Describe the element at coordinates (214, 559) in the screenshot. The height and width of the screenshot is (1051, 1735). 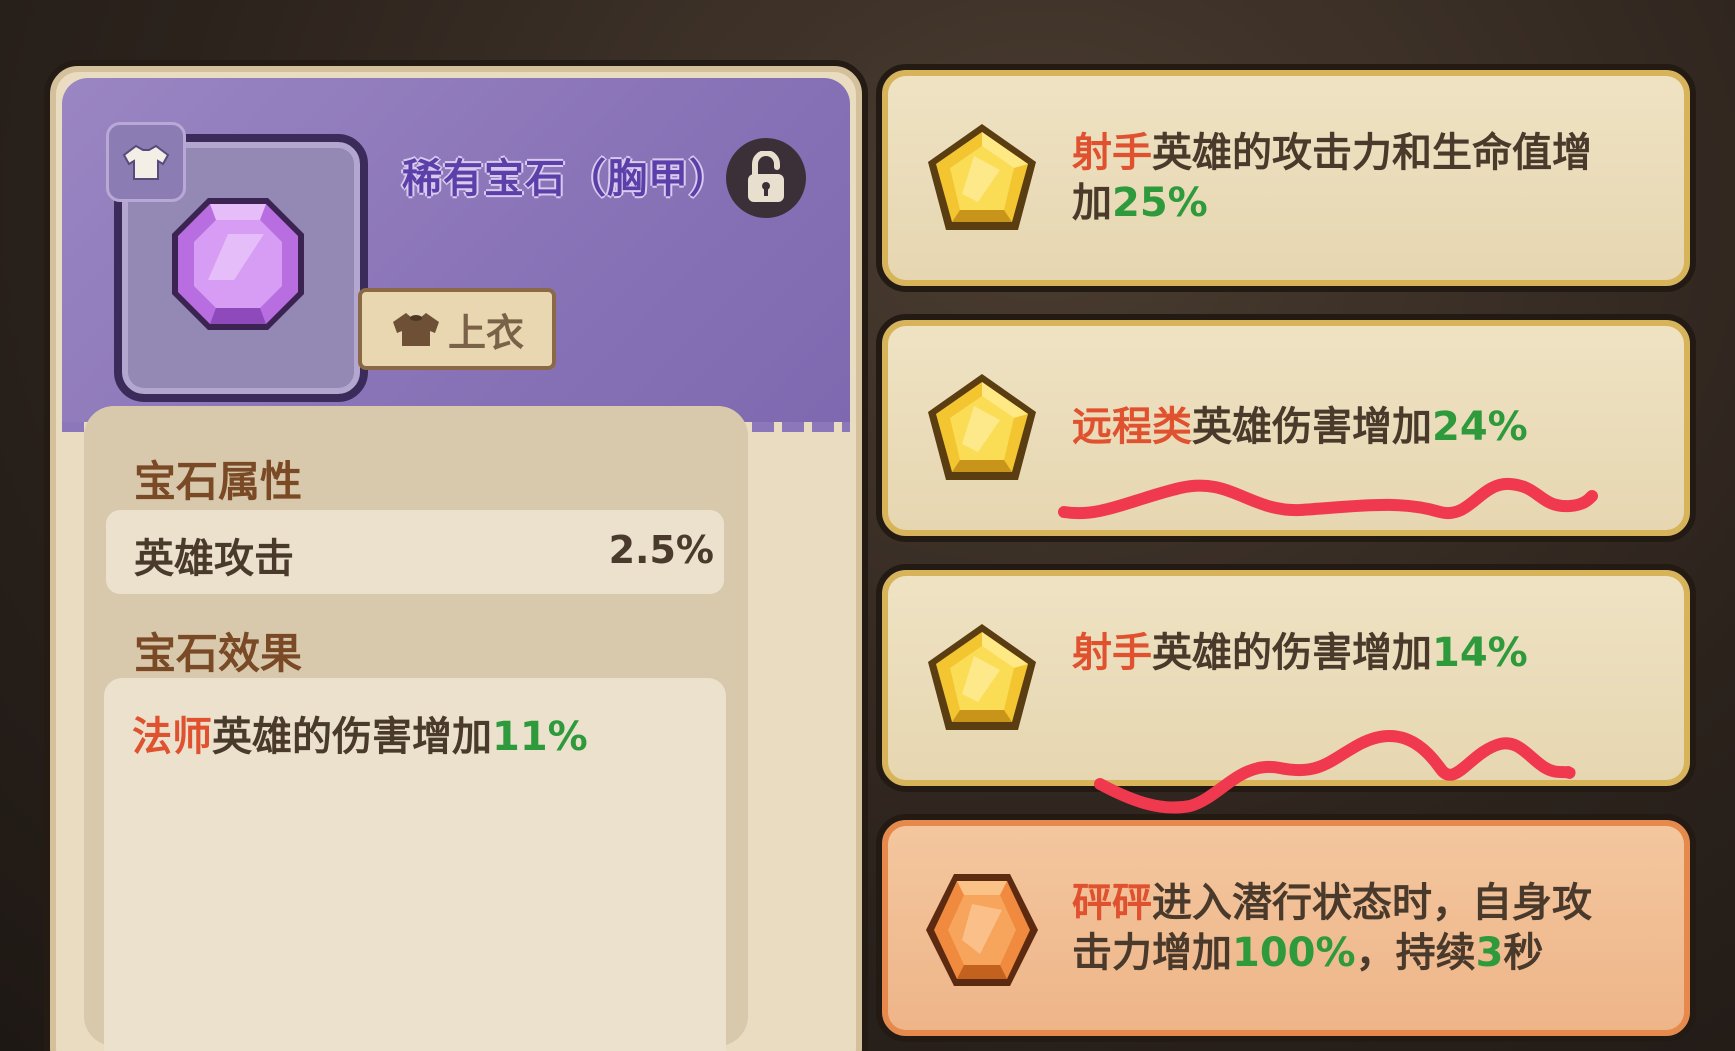
I see `attribute-name: 英雄攻击` at that location.